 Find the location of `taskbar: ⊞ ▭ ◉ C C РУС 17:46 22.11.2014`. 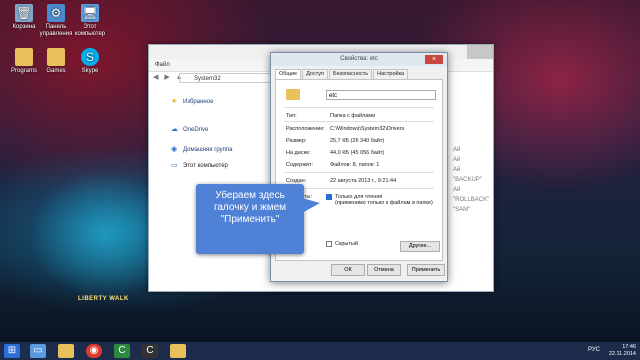

taskbar: ⊞ ▭ ◉ C C РУС 17:46 22.11.2014 is located at coordinates (320, 351).